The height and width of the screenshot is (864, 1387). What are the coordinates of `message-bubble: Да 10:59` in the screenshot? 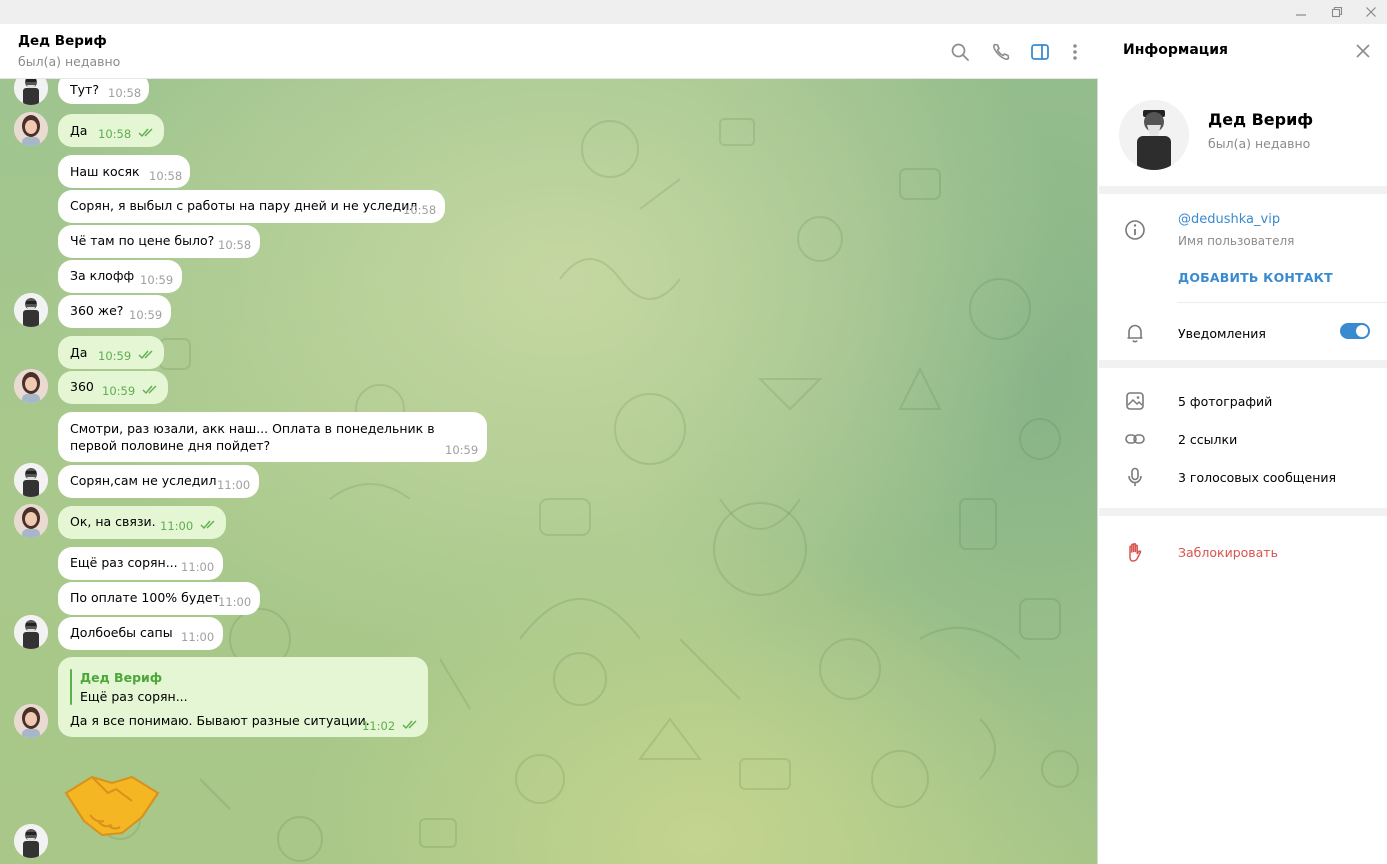 It's located at (111, 352).